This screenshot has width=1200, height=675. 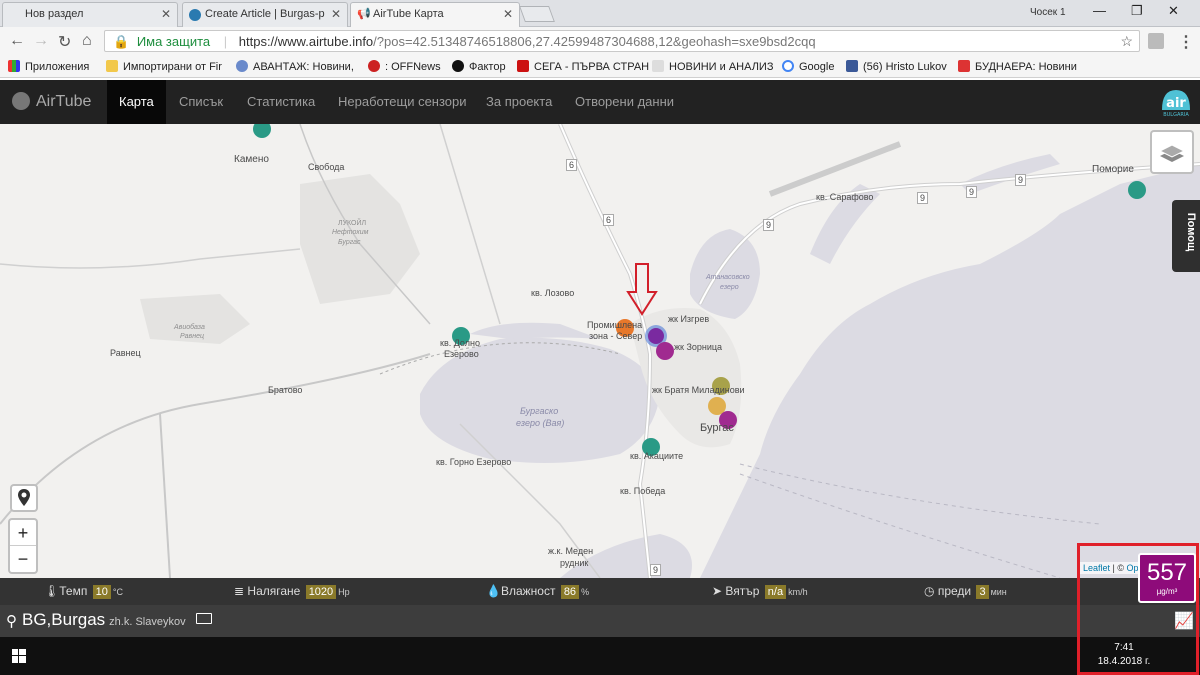 I want to click on sensor-marker-selected, so click(x=656, y=336).